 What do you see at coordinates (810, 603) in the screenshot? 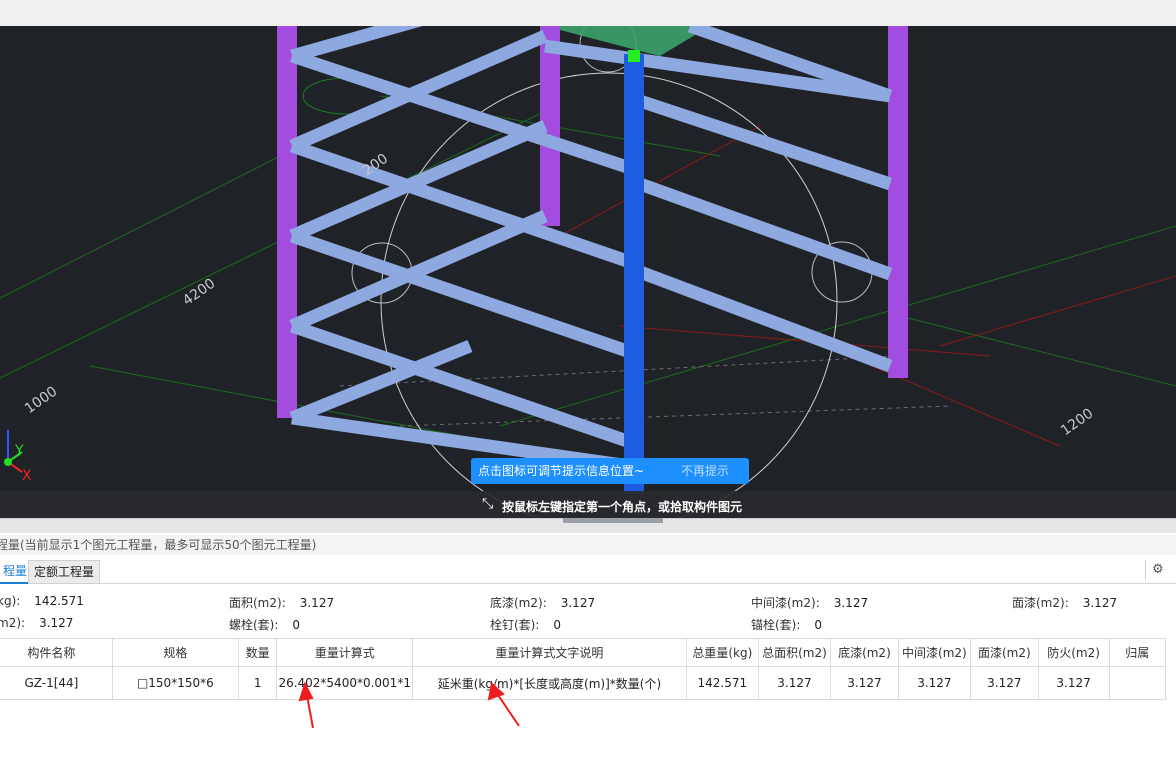
I see `summary-item: 中间漆(m2): 3.127` at bounding box center [810, 603].